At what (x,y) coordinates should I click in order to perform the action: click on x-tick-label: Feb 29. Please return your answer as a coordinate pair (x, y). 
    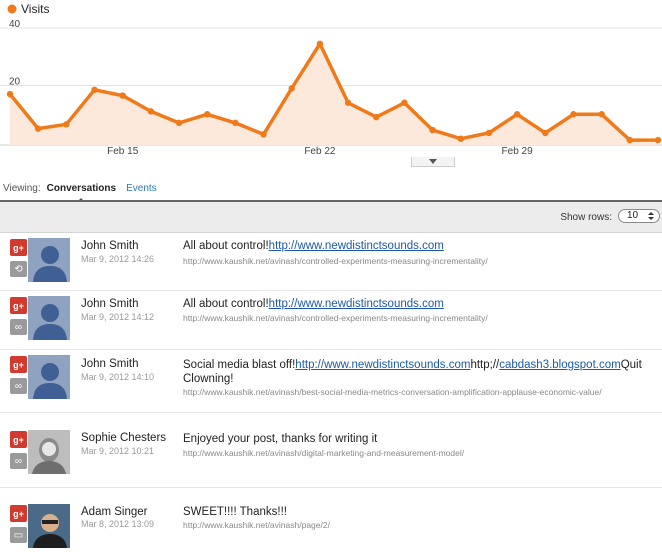
    Looking at the image, I should click on (518, 151).